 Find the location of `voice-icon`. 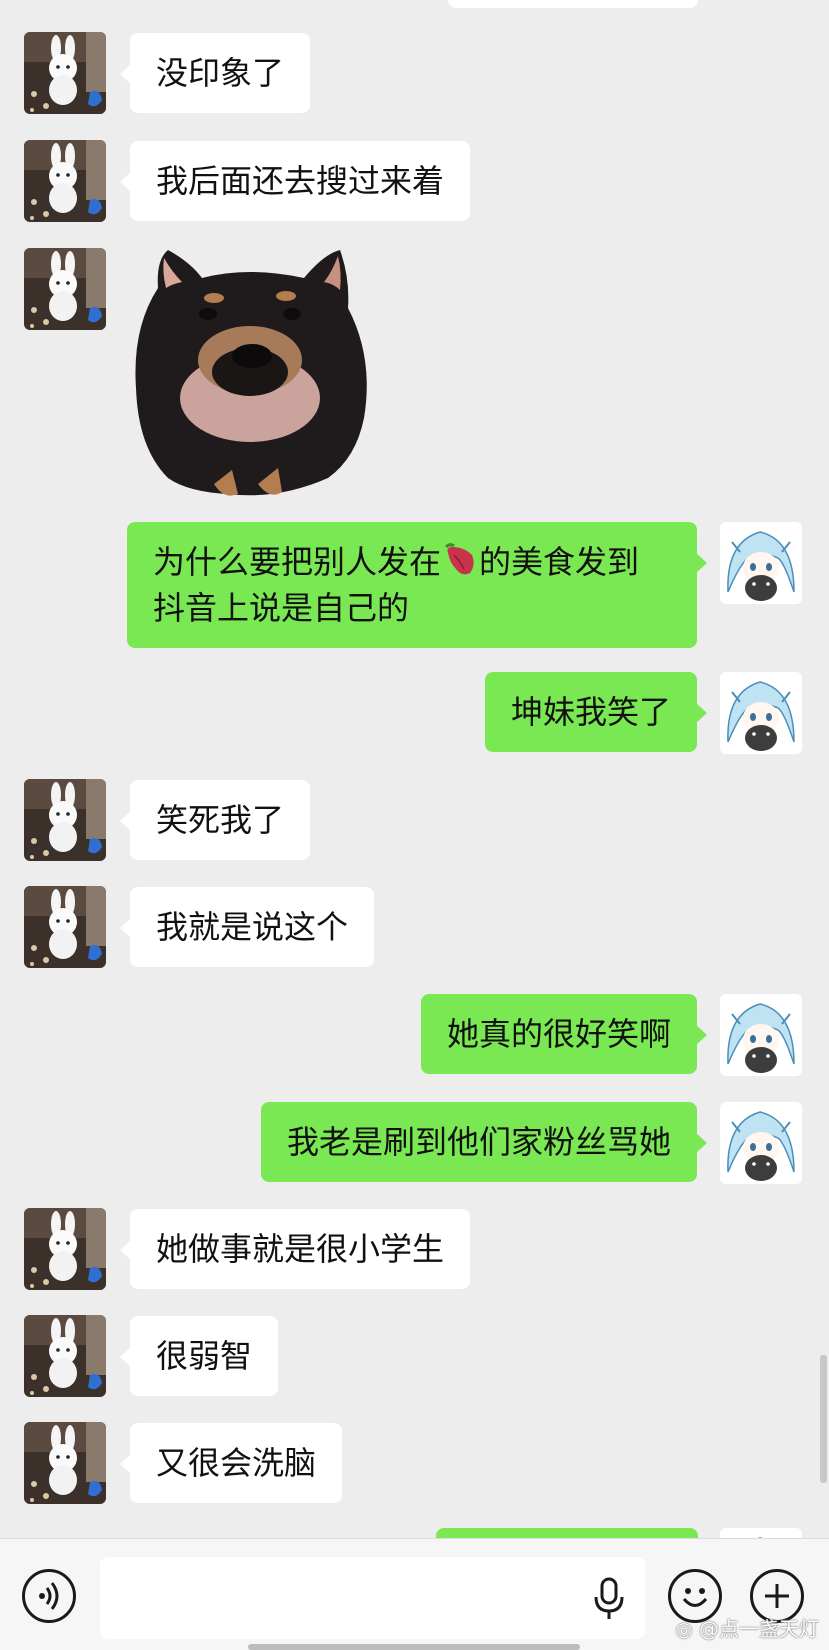

voice-icon is located at coordinates (49, 1596).